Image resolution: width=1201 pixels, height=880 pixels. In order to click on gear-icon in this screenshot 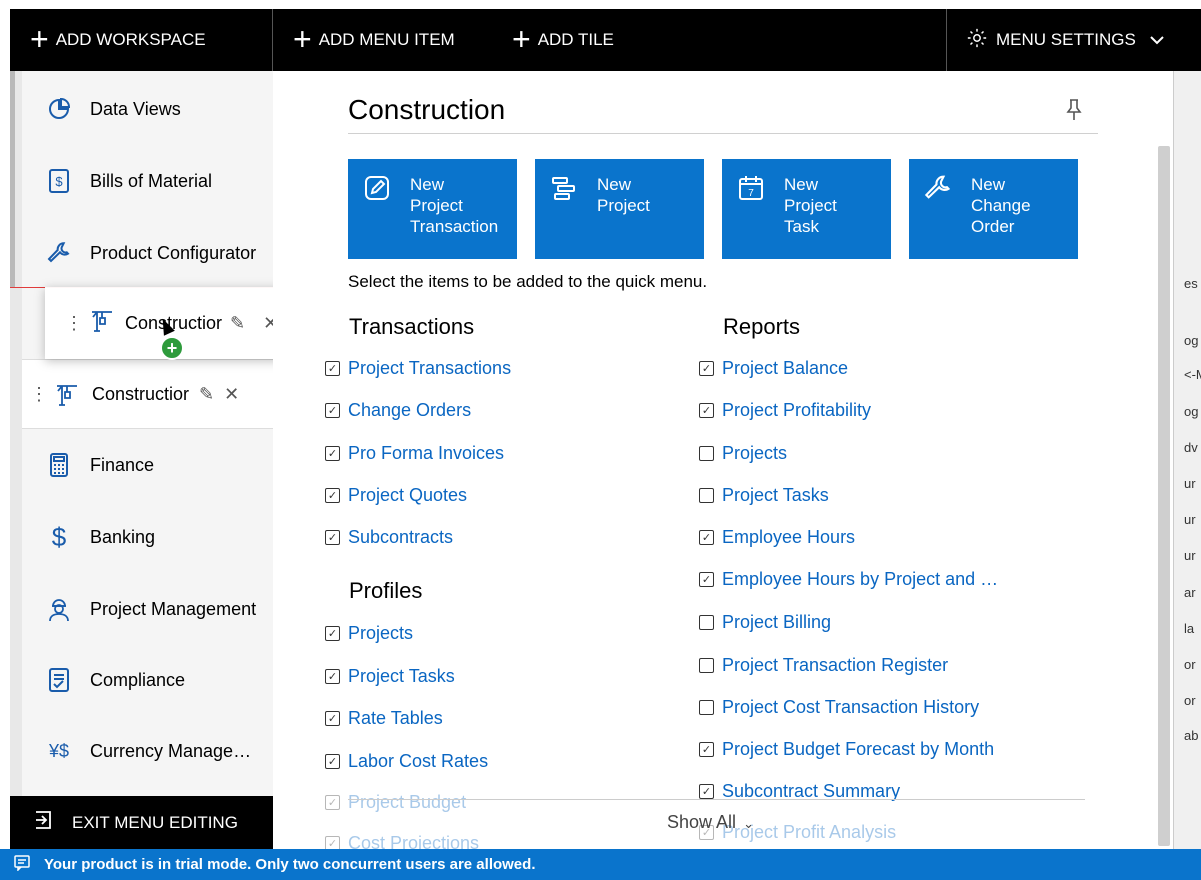, I will do `click(977, 40)`.